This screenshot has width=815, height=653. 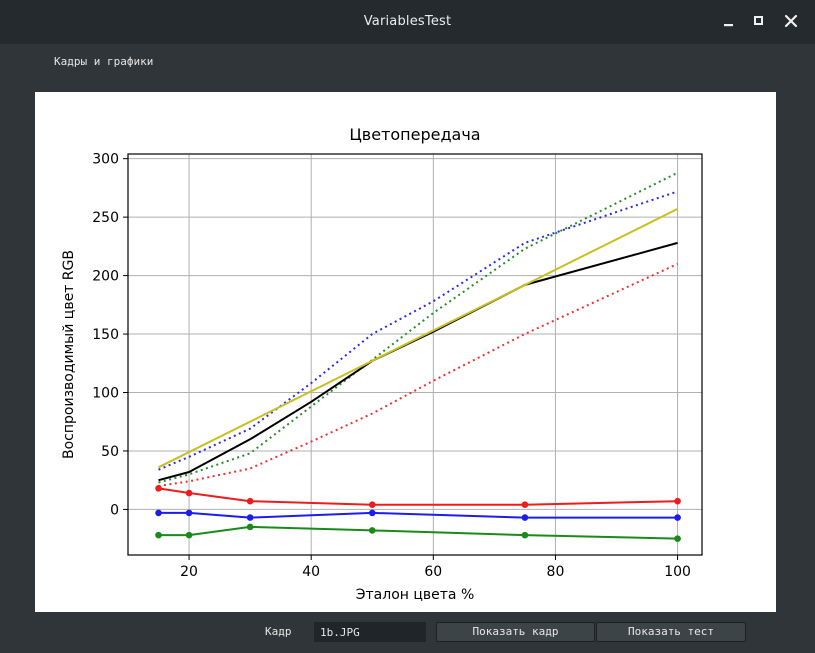 What do you see at coordinates (311, 572) in the screenshot?
I see `x-tick-label-1: 40` at bounding box center [311, 572].